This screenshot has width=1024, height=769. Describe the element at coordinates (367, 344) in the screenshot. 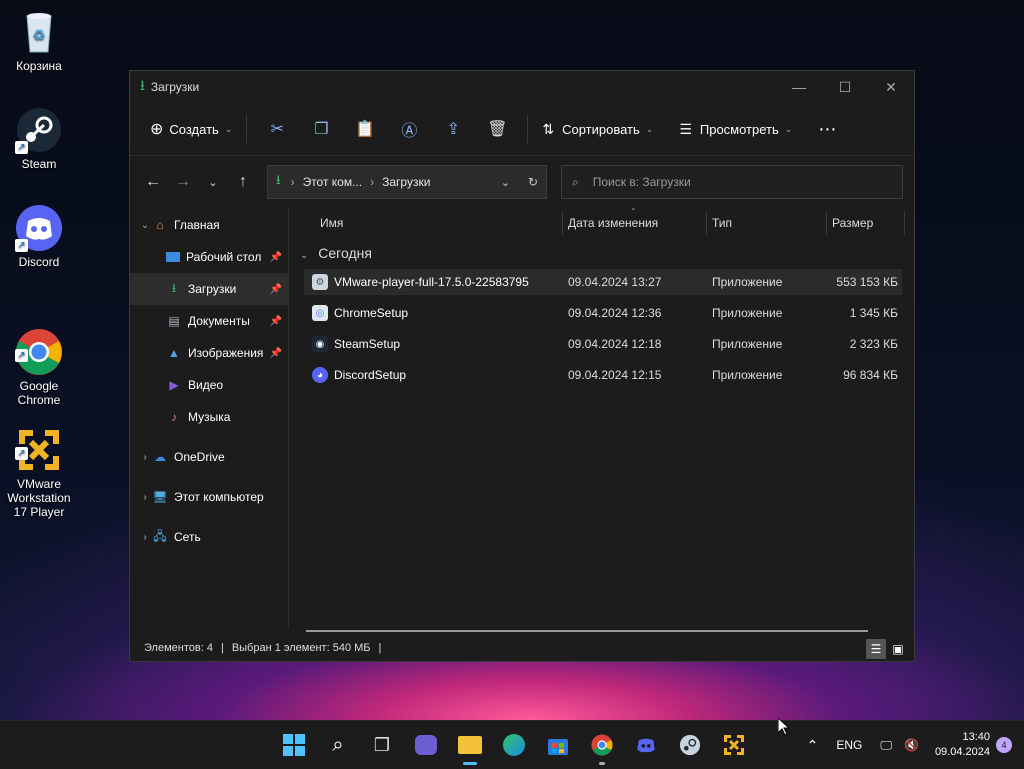

I see `file-name: SteamSetup` at that location.